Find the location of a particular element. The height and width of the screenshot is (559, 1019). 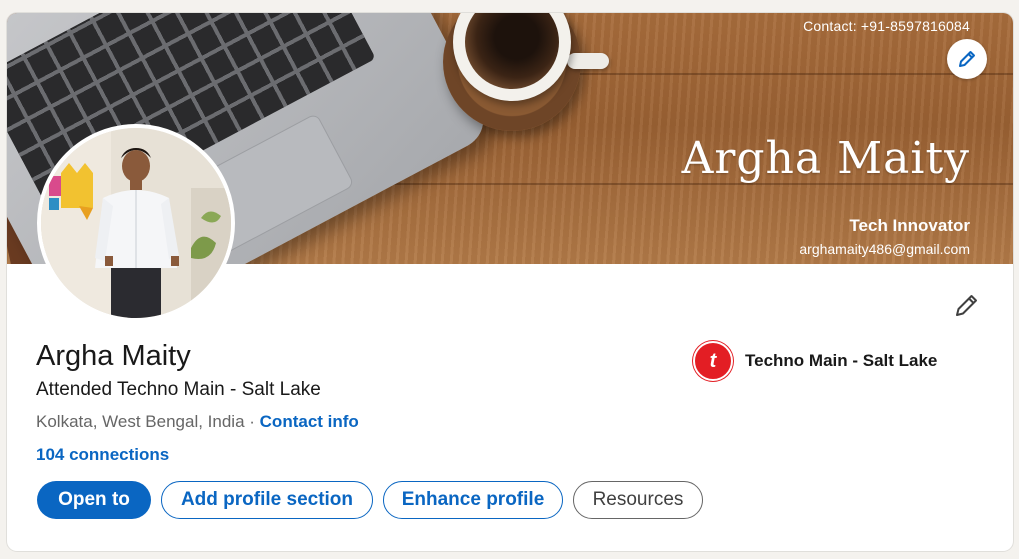

profile-photo is located at coordinates (136, 223).